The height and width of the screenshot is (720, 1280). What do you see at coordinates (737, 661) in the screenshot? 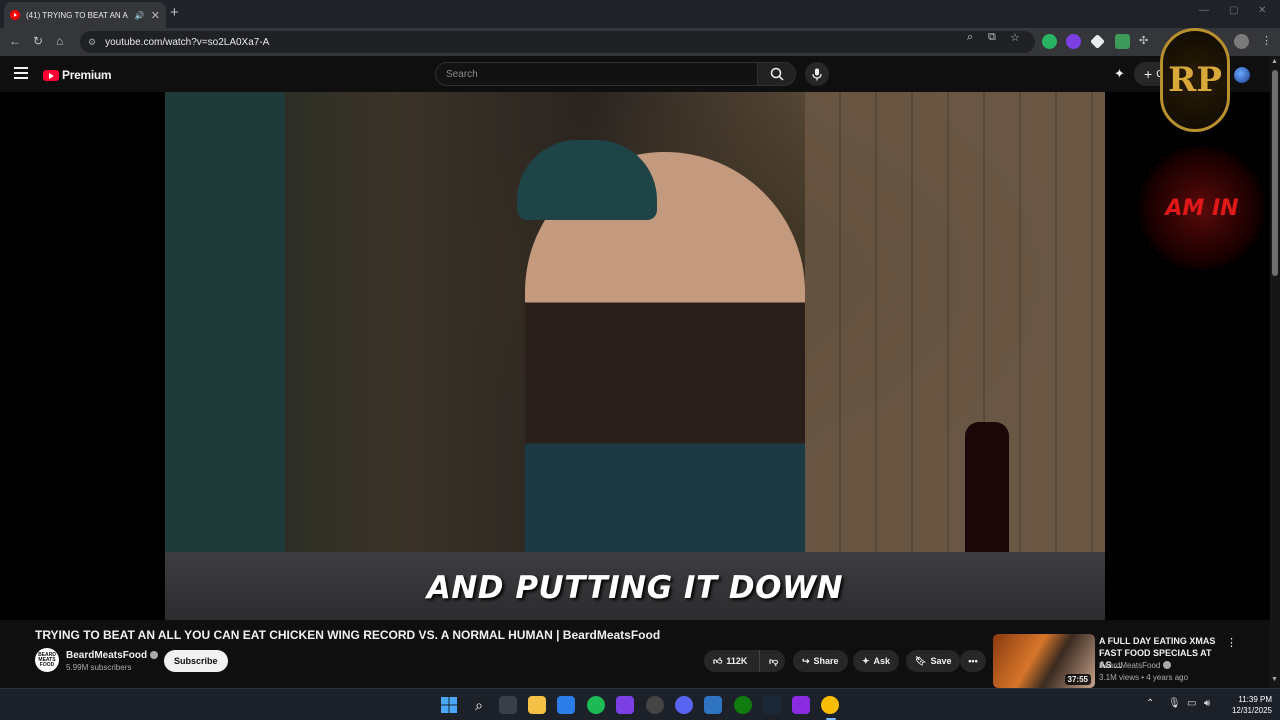
I see `like-count: 112K` at bounding box center [737, 661].